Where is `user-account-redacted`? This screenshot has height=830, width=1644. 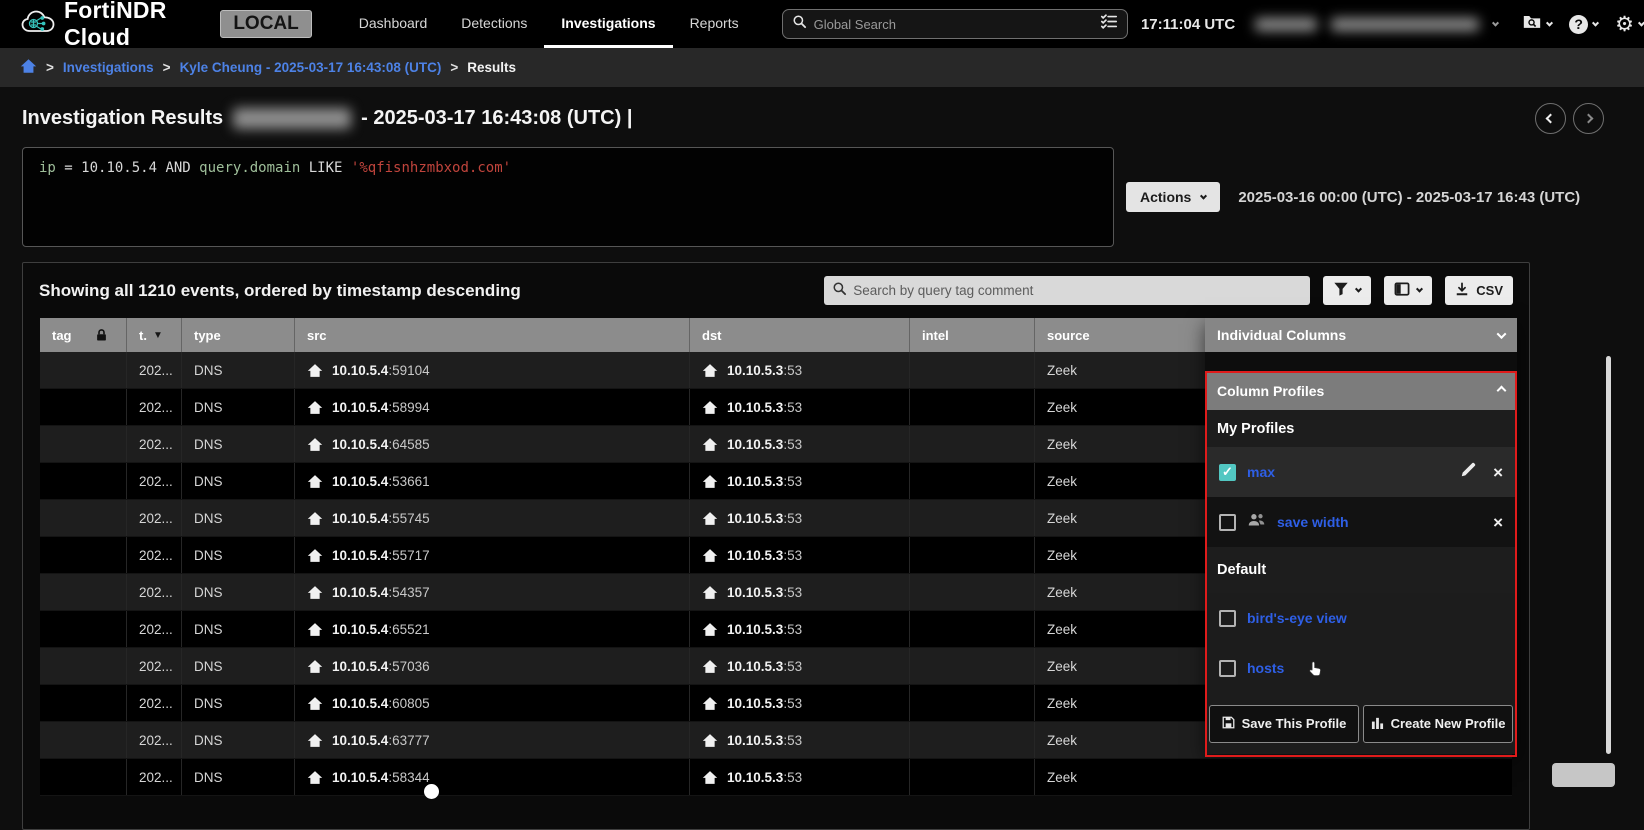
user-account-redacted is located at coordinates (1377, 24).